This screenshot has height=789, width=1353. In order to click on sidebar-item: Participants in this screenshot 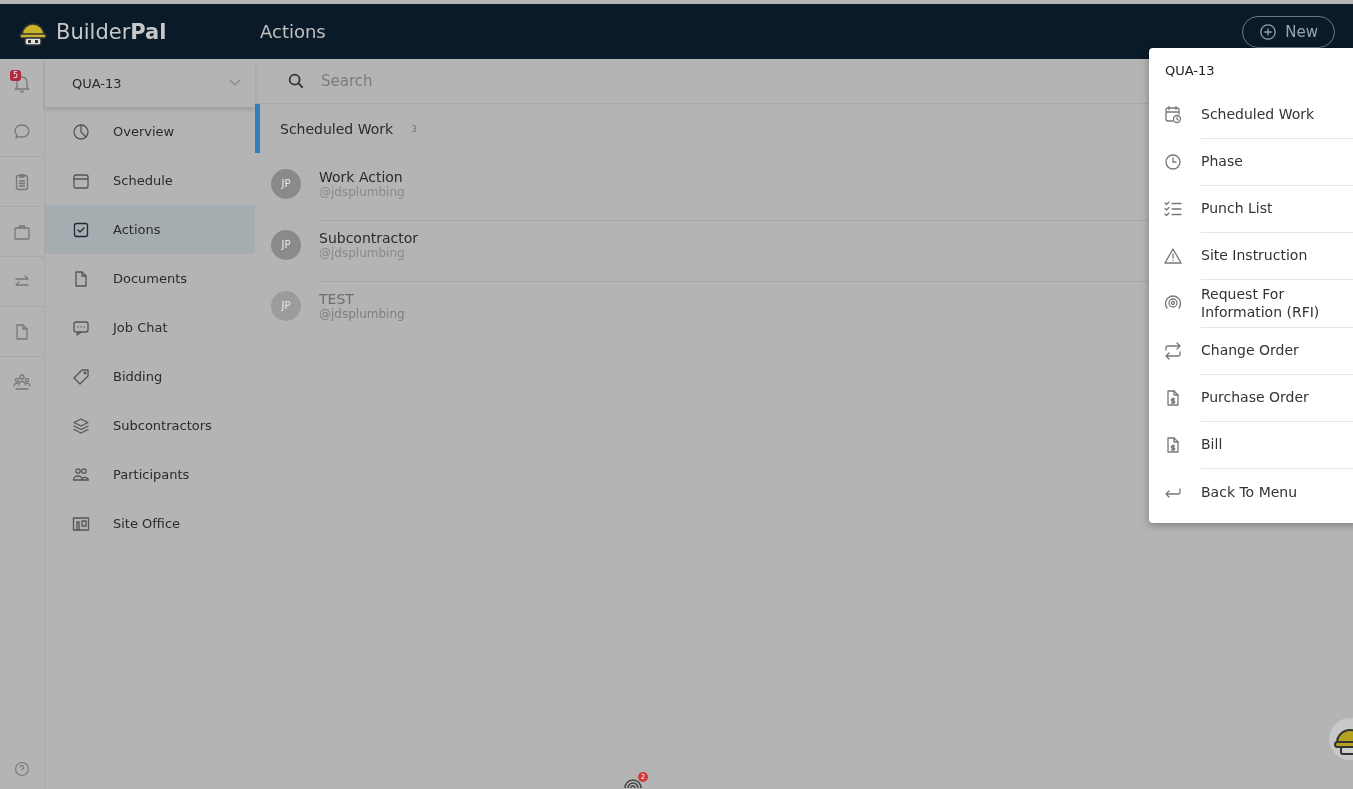, I will do `click(150, 474)`.